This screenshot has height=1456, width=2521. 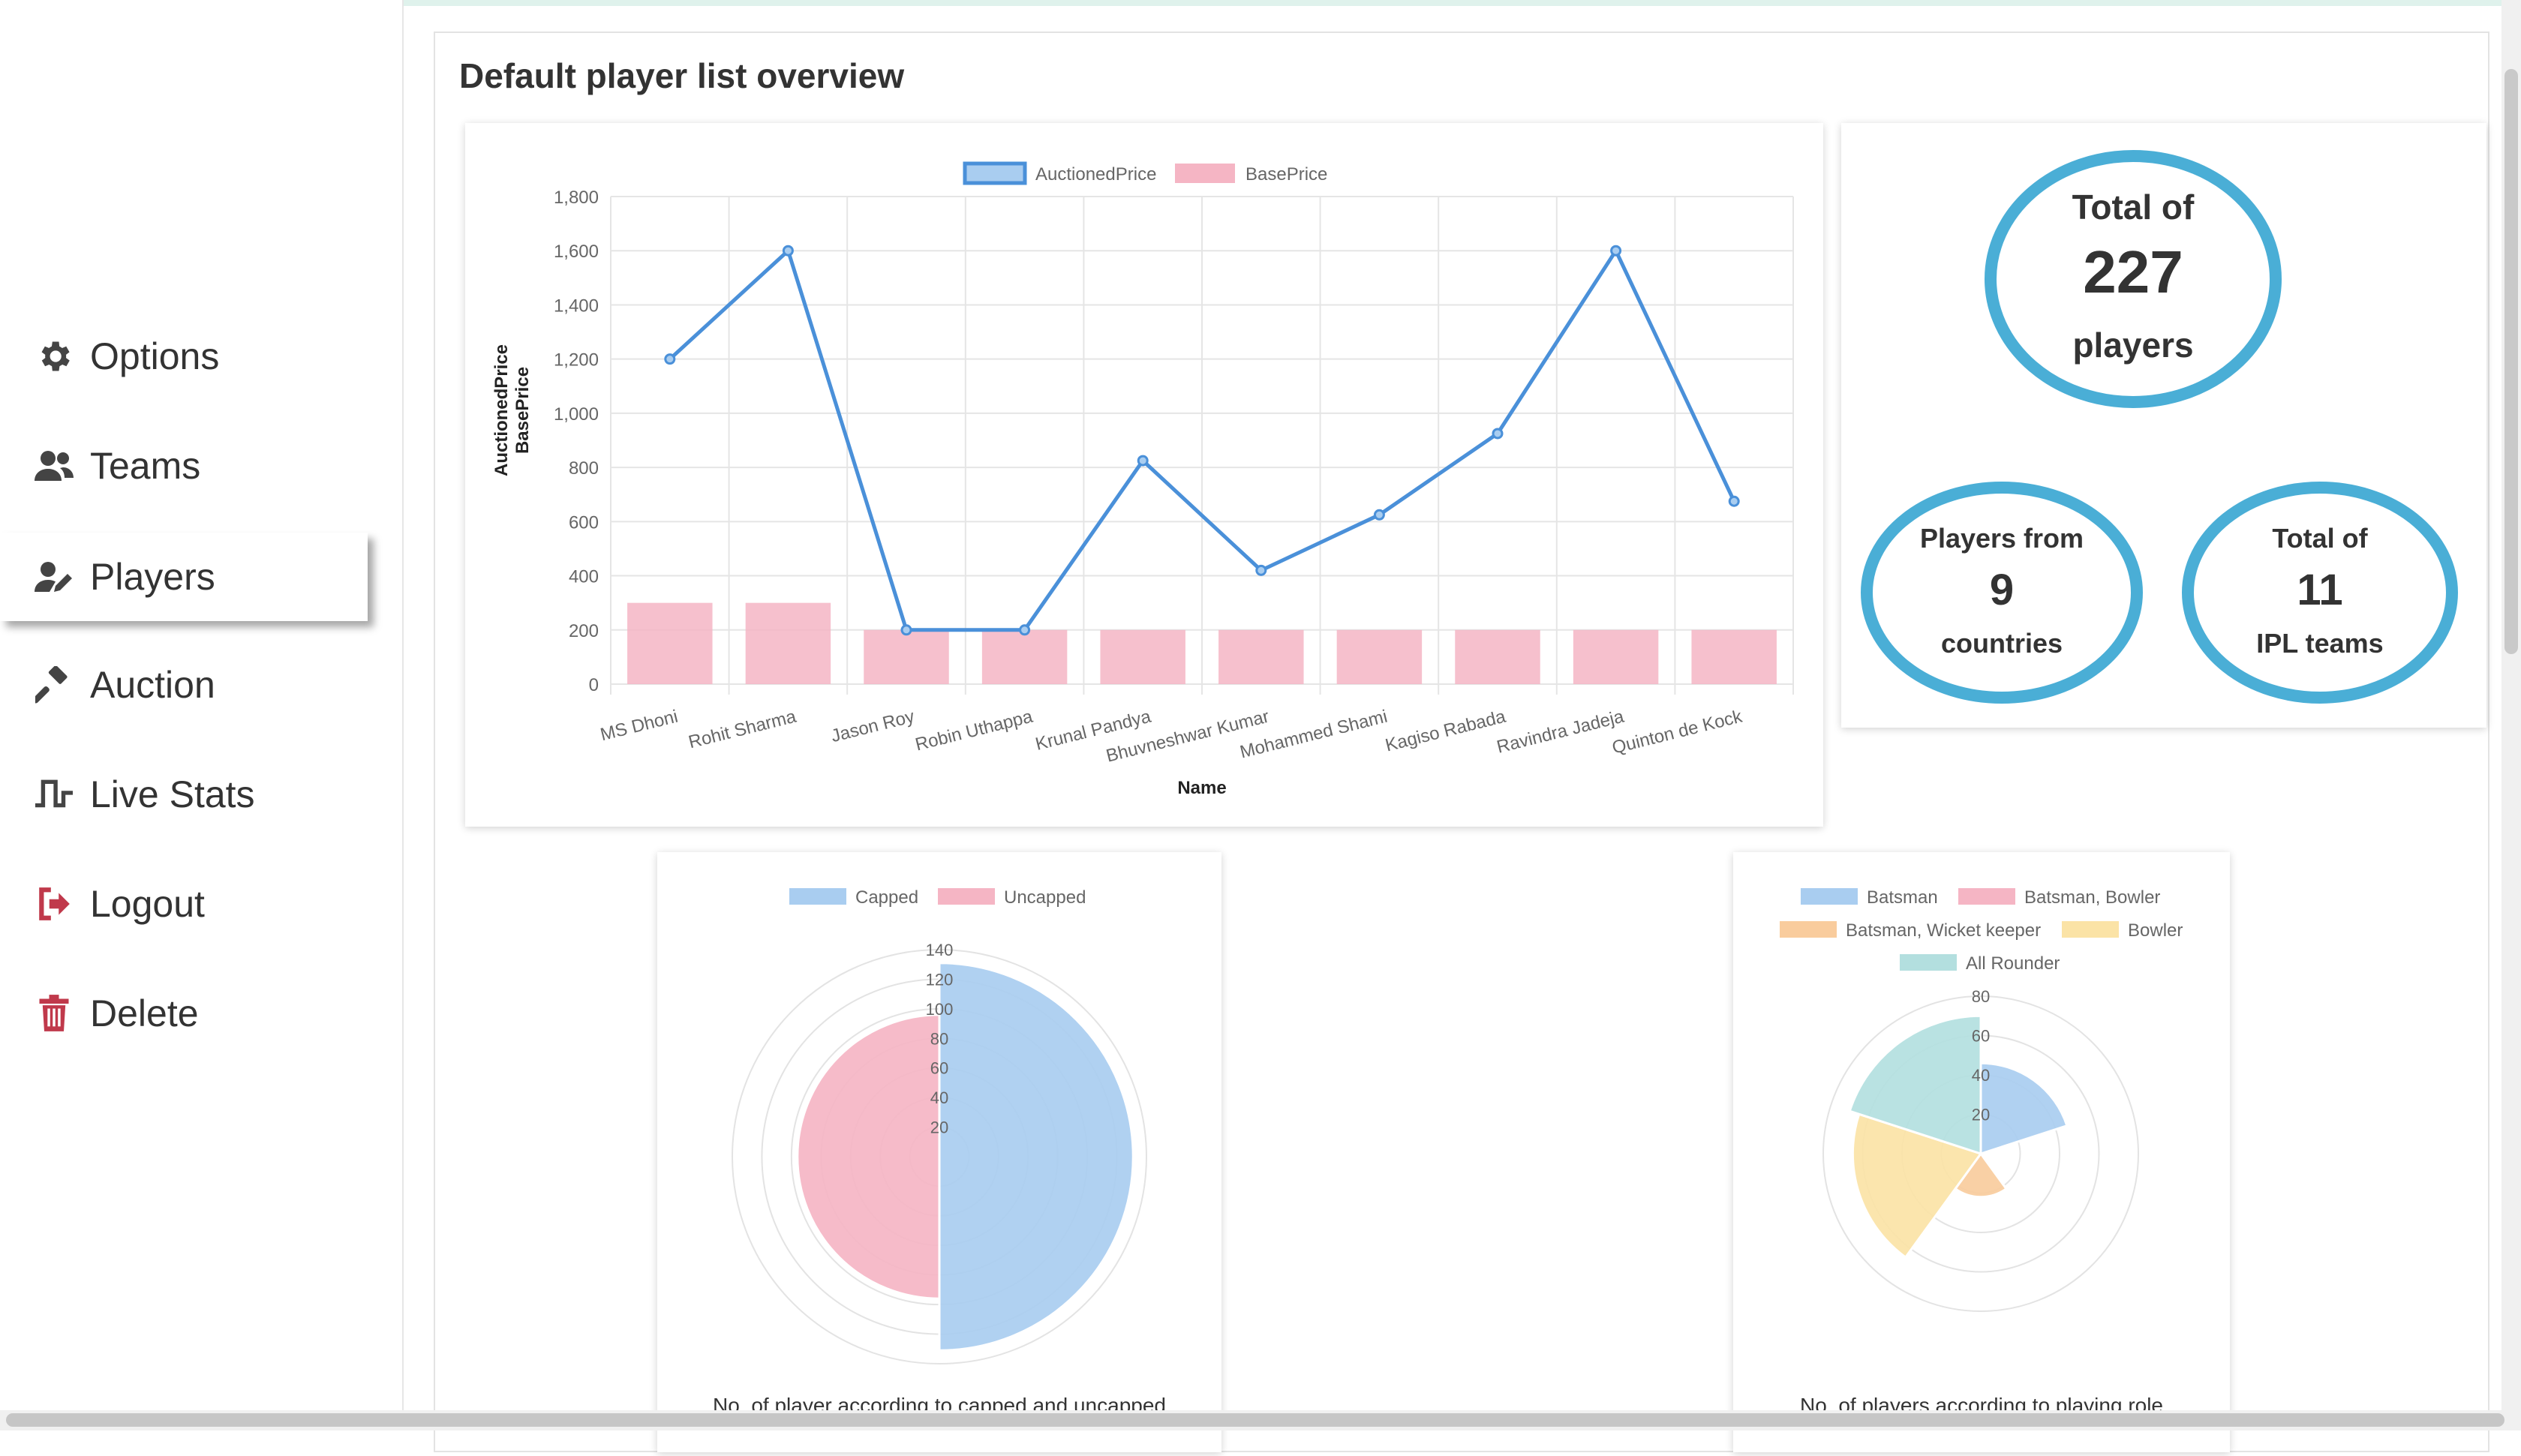 I want to click on sidebar-item-options: Options, so click(x=184, y=356).